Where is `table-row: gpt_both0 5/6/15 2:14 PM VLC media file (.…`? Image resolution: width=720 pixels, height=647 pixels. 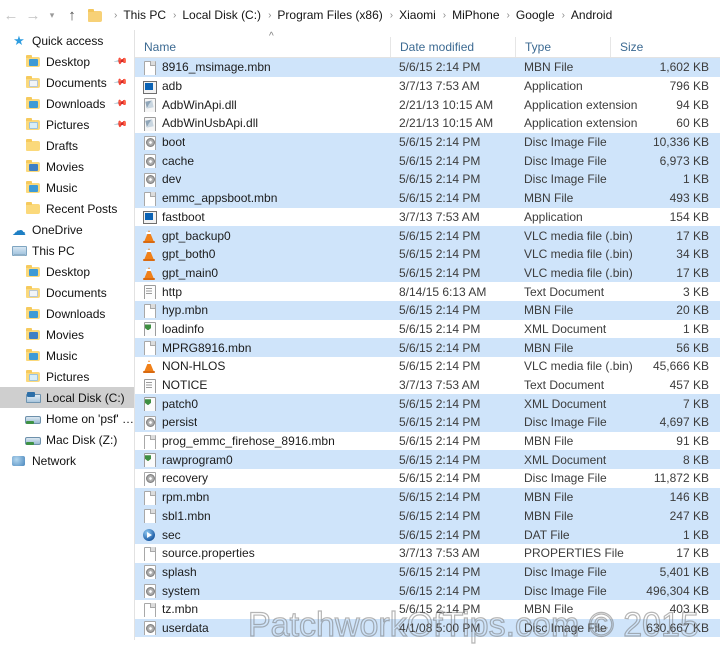 table-row: gpt_both0 5/6/15 2:14 PM VLC media file (.… is located at coordinates (427, 254).